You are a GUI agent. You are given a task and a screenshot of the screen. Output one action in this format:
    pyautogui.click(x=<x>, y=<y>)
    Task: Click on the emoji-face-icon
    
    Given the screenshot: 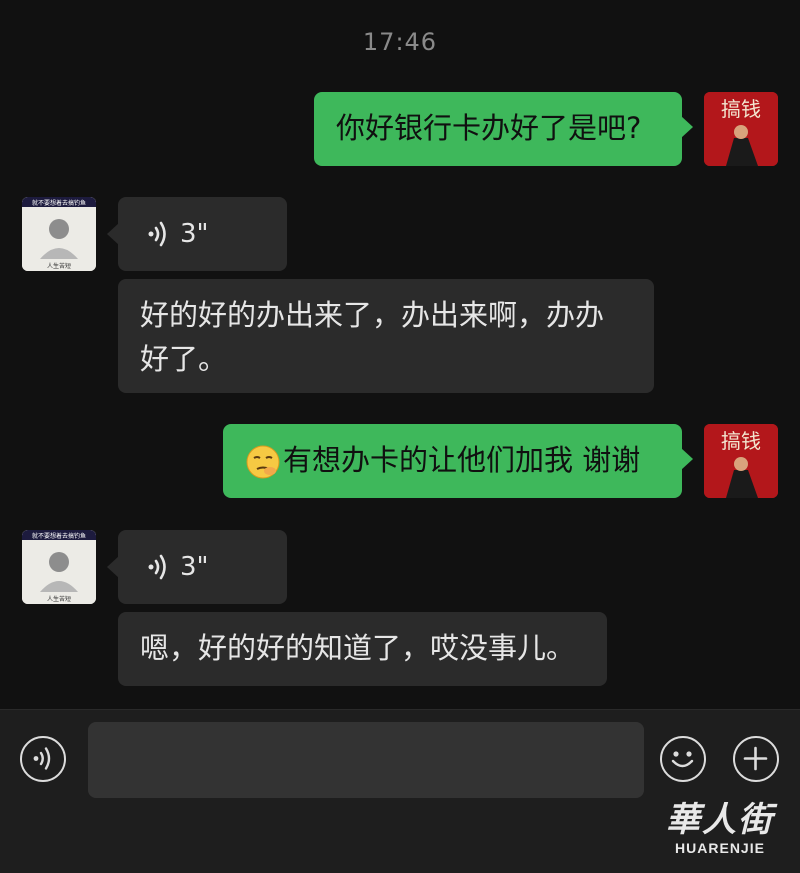 What is the action you would take?
    pyautogui.click(x=682, y=759)
    